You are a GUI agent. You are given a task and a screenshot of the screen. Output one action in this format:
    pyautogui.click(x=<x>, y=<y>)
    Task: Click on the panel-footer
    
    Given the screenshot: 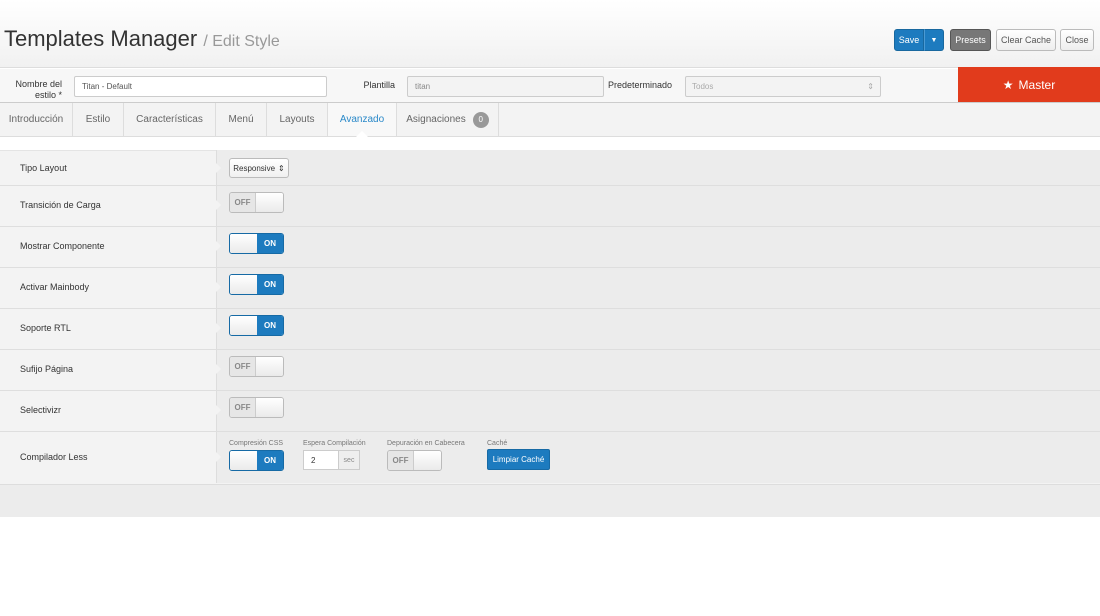 What is the action you would take?
    pyautogui.click(x=550, y=500)
    